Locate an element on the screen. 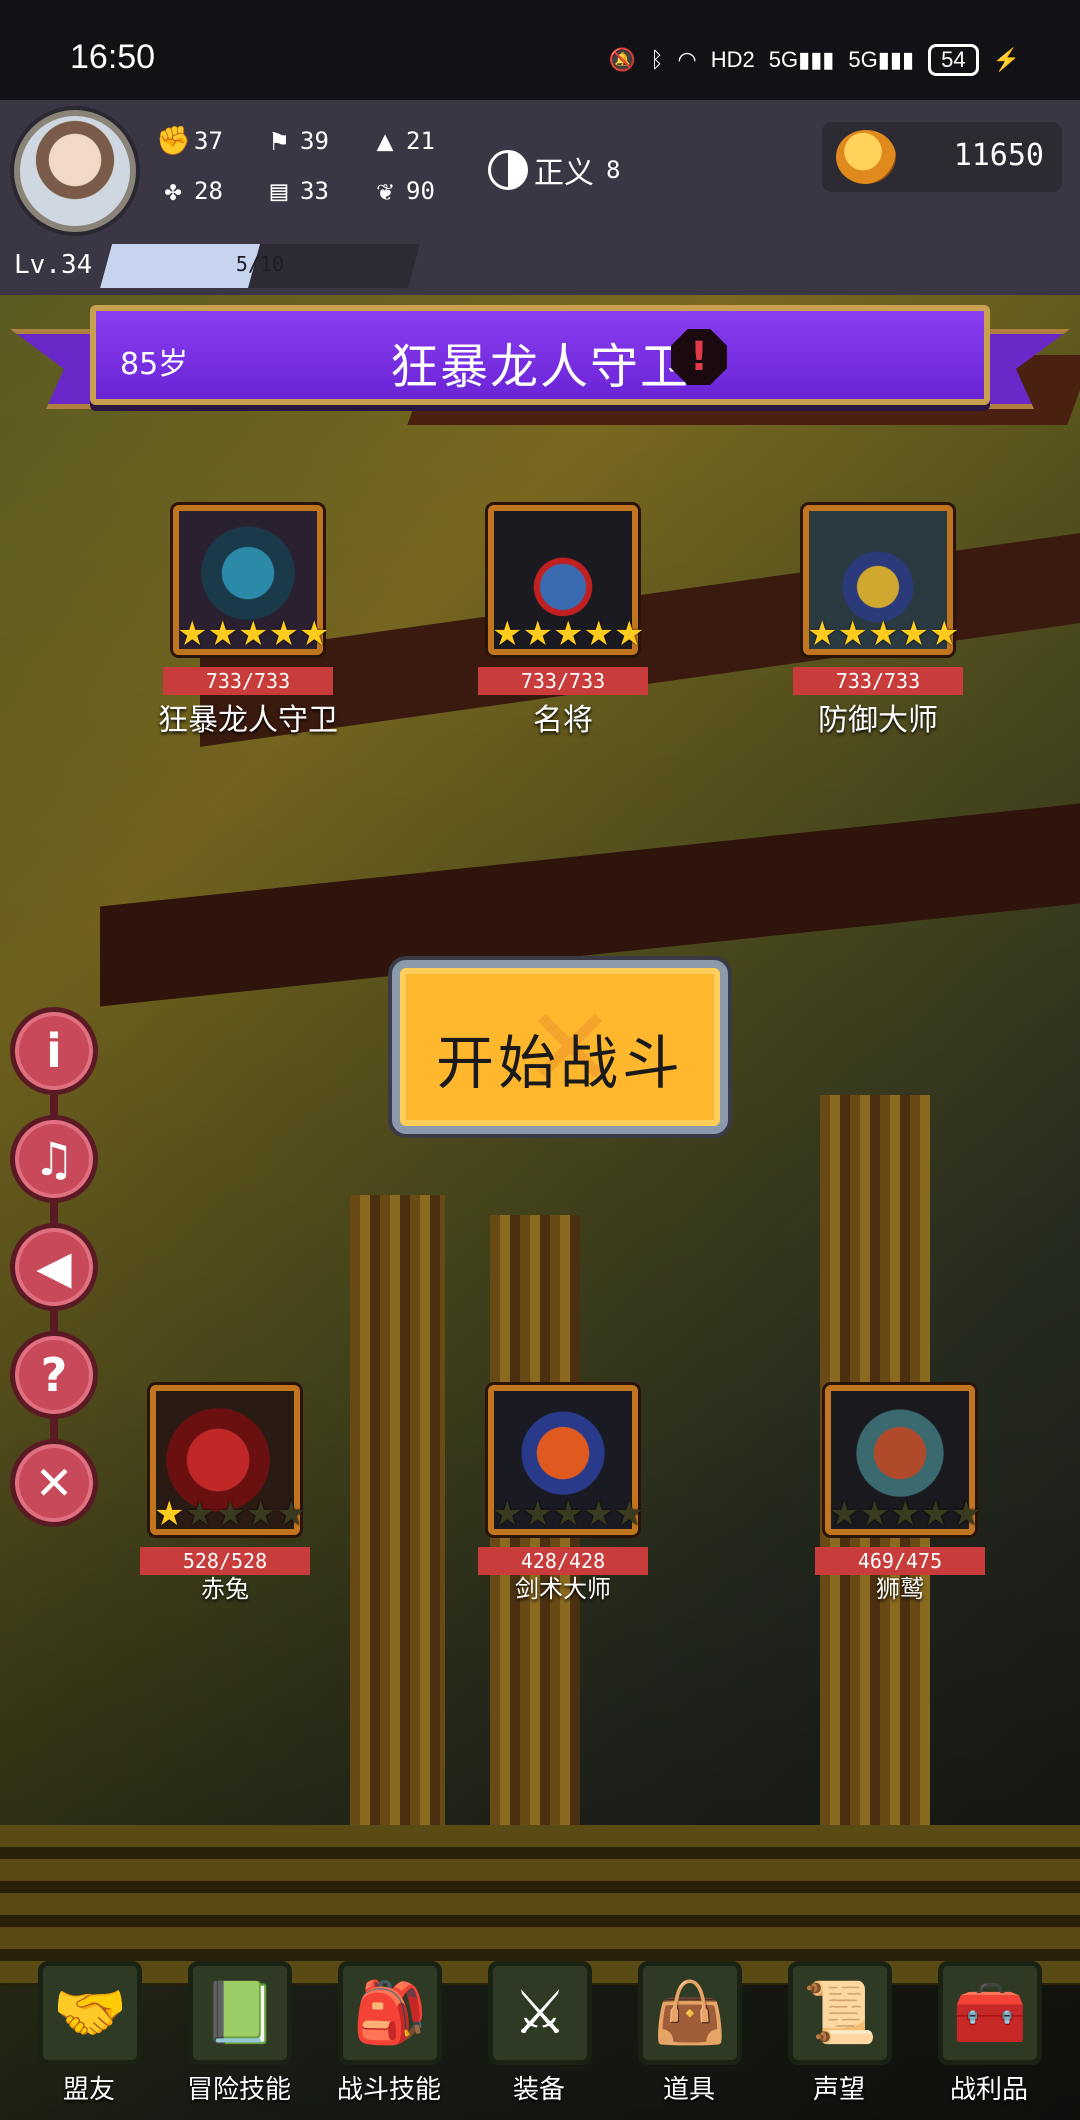 Image resolution: width=1080 pixels, height=2120 pixels. nav-combat-skills: 🎒 战斗技能 is located at coordinates (389, 2035).